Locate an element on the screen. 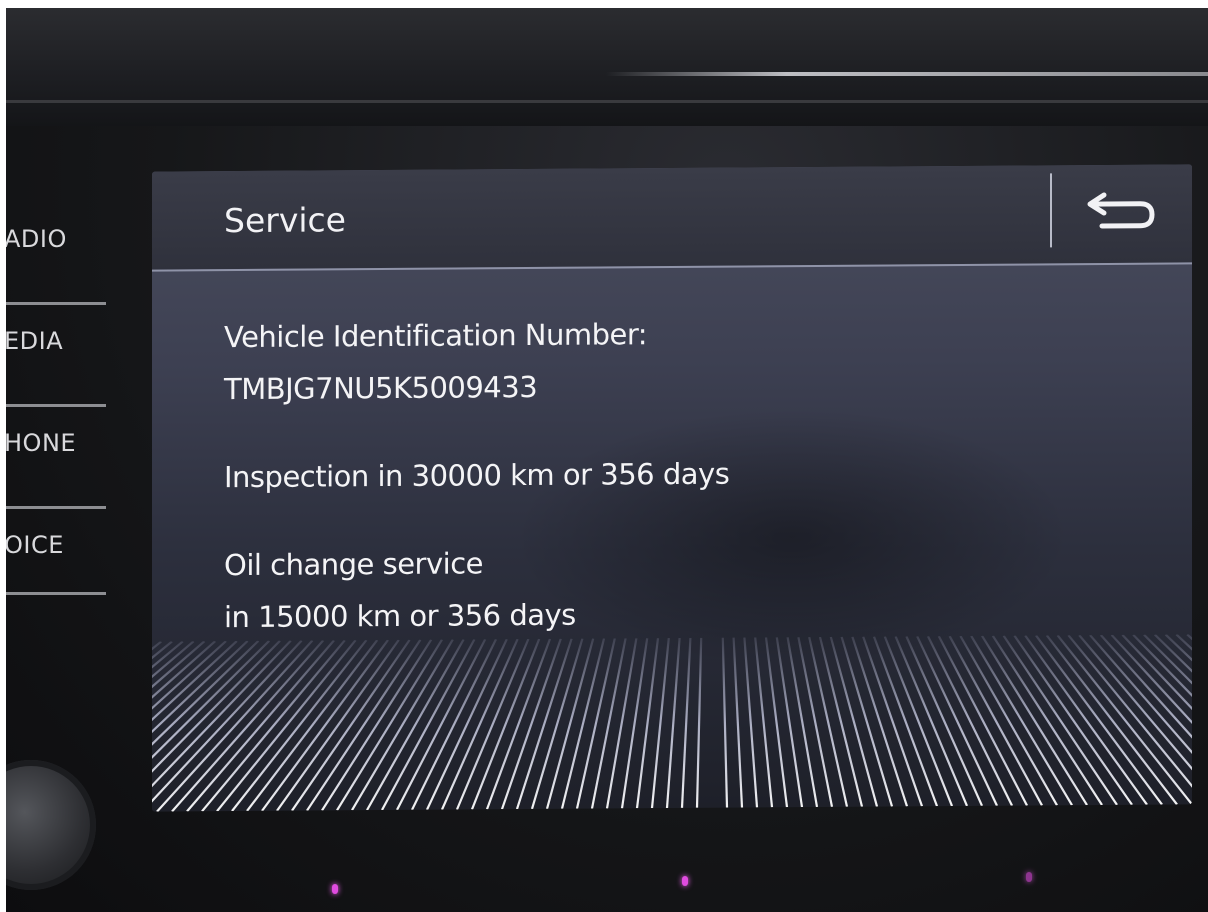  hardware-button-radio: ADIO is located at coordinates (56, 254).